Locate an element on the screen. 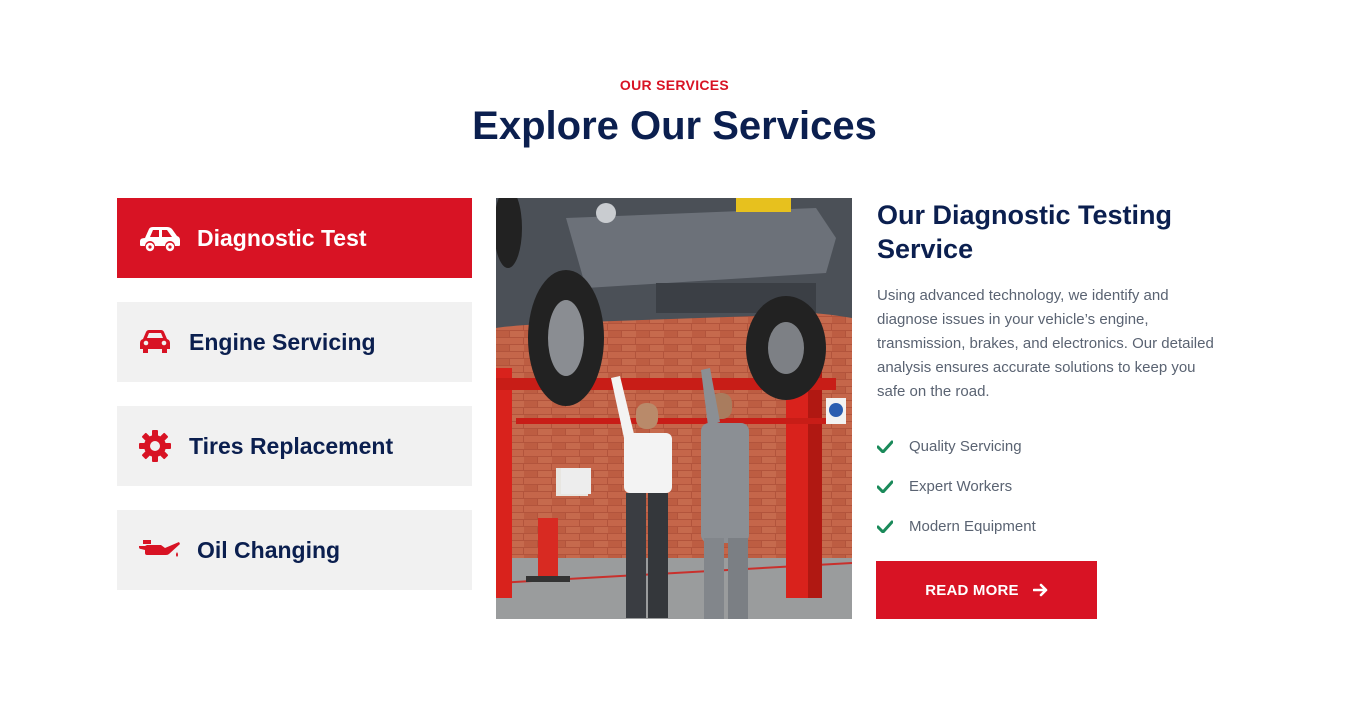 This screenshot has width=1349, height=702. tab-oil-changing: Oil Changing is located at coordinates (294, 550).